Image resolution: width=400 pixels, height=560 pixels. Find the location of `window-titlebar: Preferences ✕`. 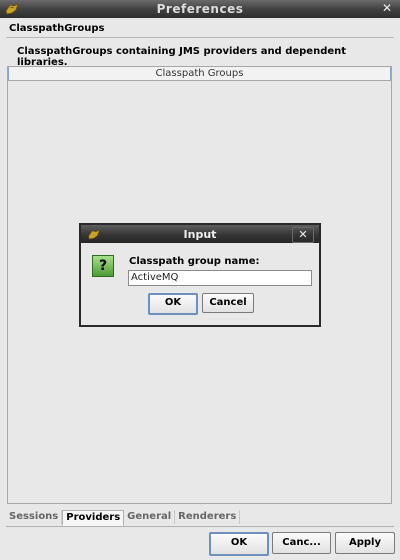

window-titlebar: Preferences ✕ is located at coordinates (200, 9).